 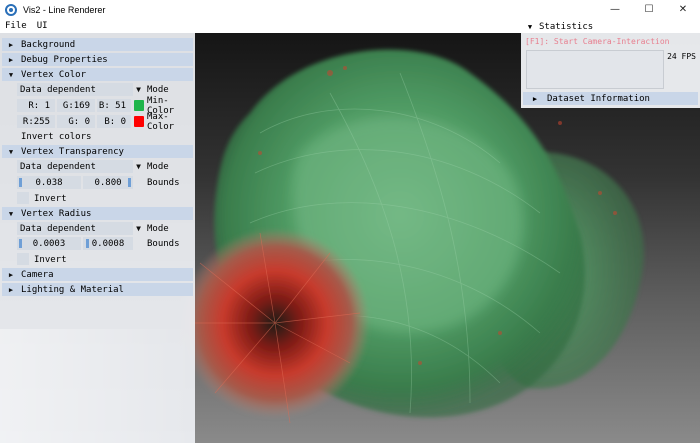 What do you see at coordinates (75, 228) in the screenshot?
I see `vertex-radius-mode-select: Data dependent` at bounding box center [75, 228].